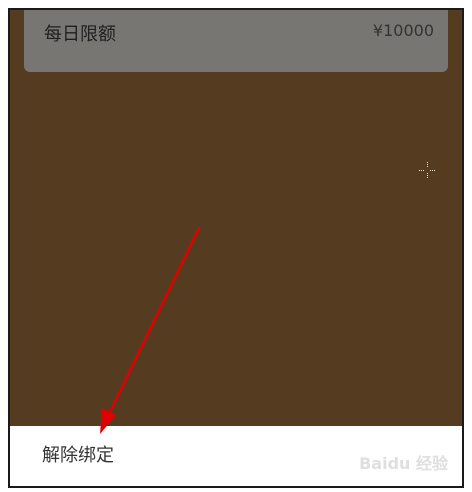 This screenshot has height=492, width=472. Describe the element at coordinates (236, 456) in the screenshot. I see `action-sheet: 解除绑定 Baidu 经验` at that location.